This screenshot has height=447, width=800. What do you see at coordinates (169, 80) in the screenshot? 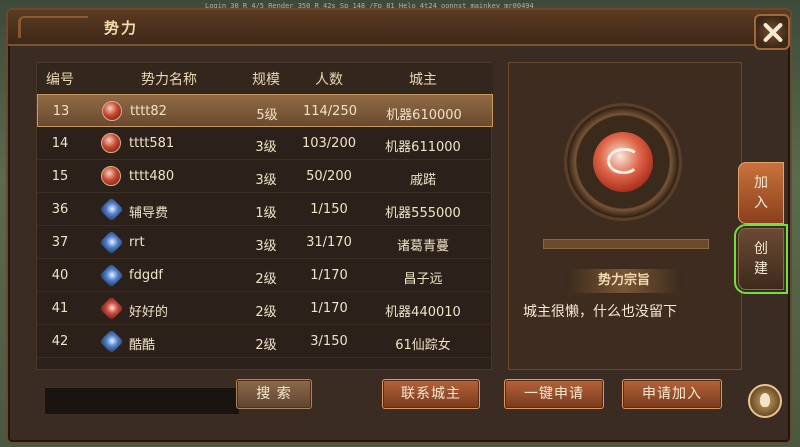
I see `column-header-name: 势力名称` at bounding box center [169, 80].